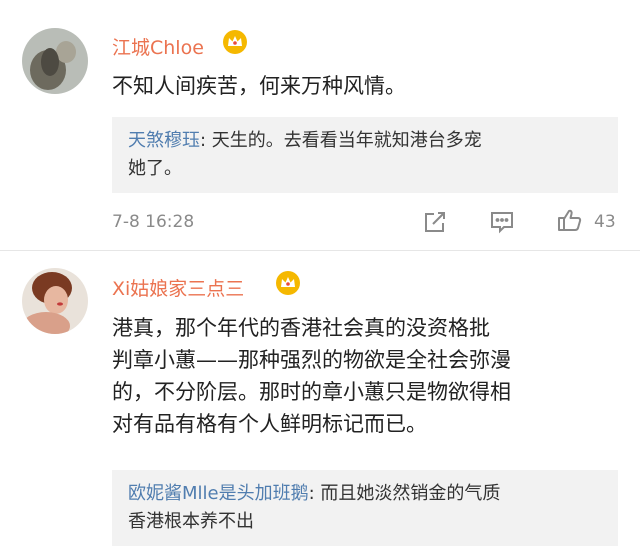 This screenshot has width=640, height=546. What do you see at coordinates (218, 493) in the screenshot?
I see `reply-username: 欧妮酱Mlle是头加班鹅` at bounding box center [218, 493].